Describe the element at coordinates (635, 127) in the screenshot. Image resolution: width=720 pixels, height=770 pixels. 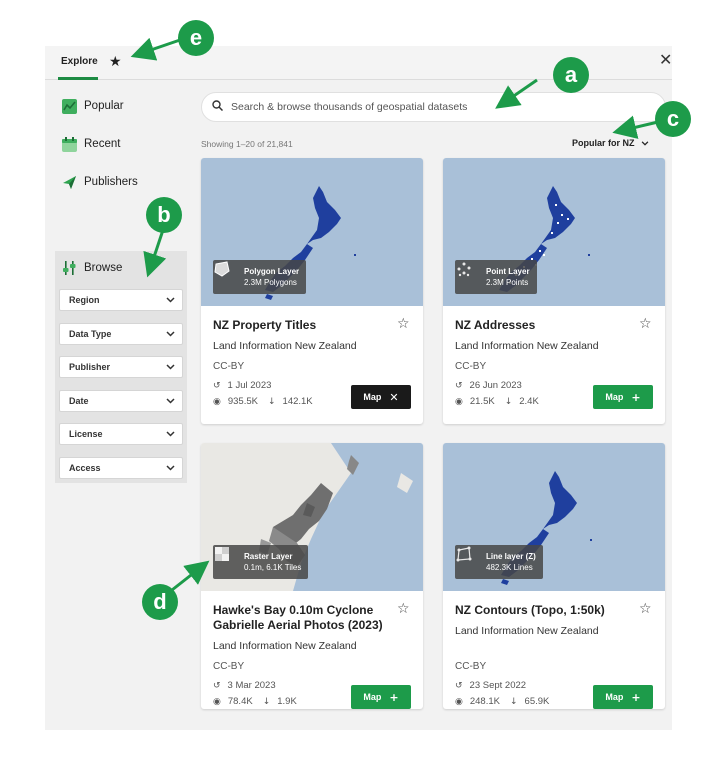
I see `arrow-c` at that location.